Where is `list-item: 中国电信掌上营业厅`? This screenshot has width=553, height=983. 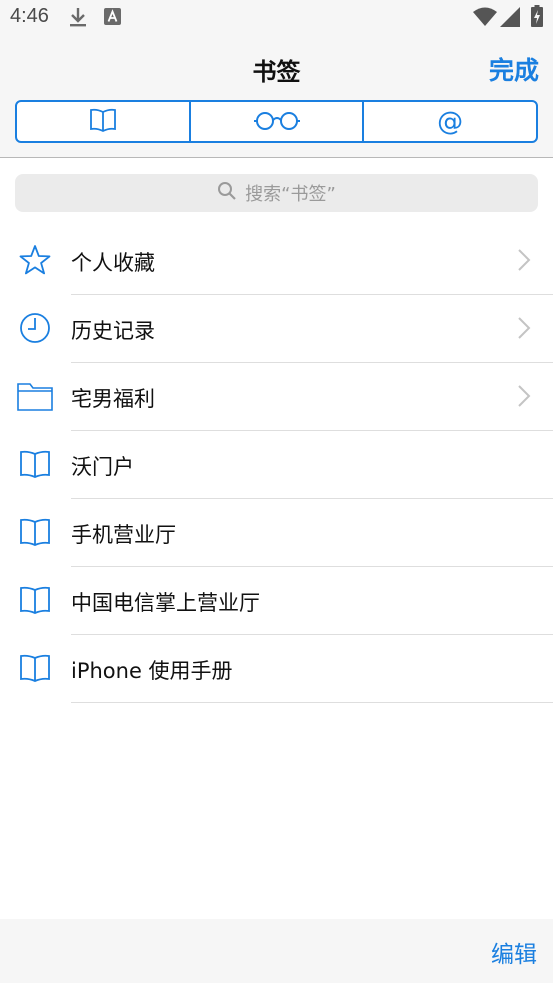 list-item: 中国电信掌上营业厅 is located at coordinates (276, 601).